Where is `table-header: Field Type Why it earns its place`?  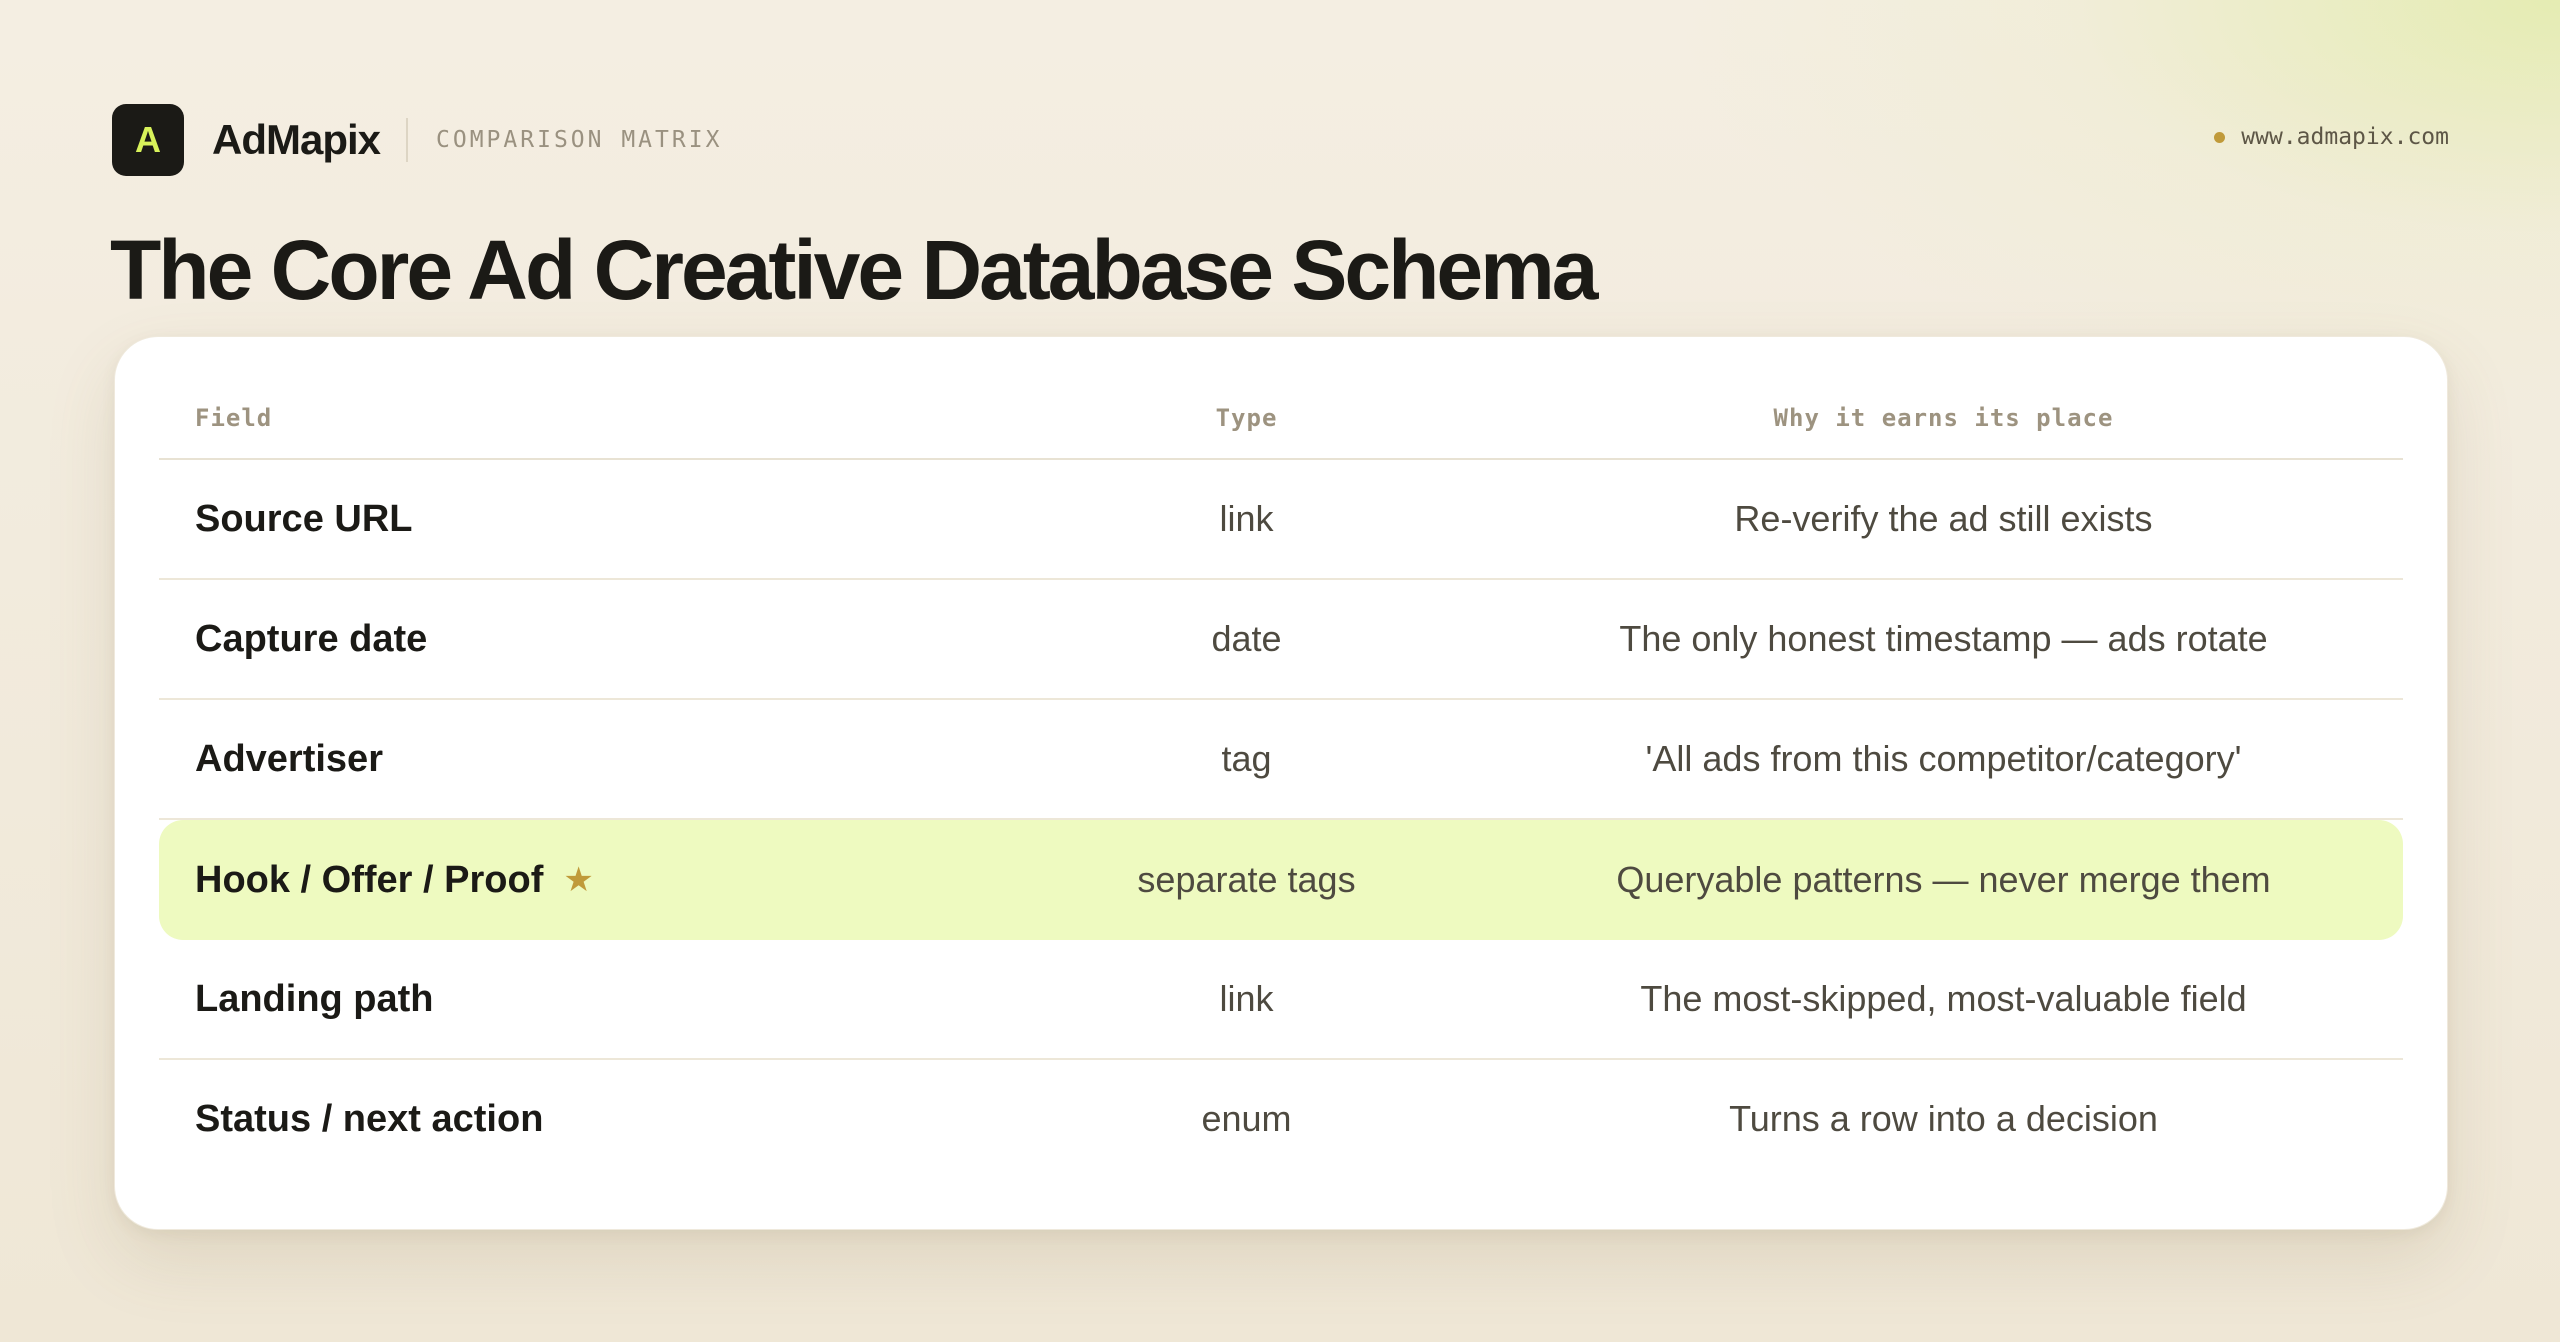 table-header: Field Type Why it earns its place is located at coordinates (1281, 418).